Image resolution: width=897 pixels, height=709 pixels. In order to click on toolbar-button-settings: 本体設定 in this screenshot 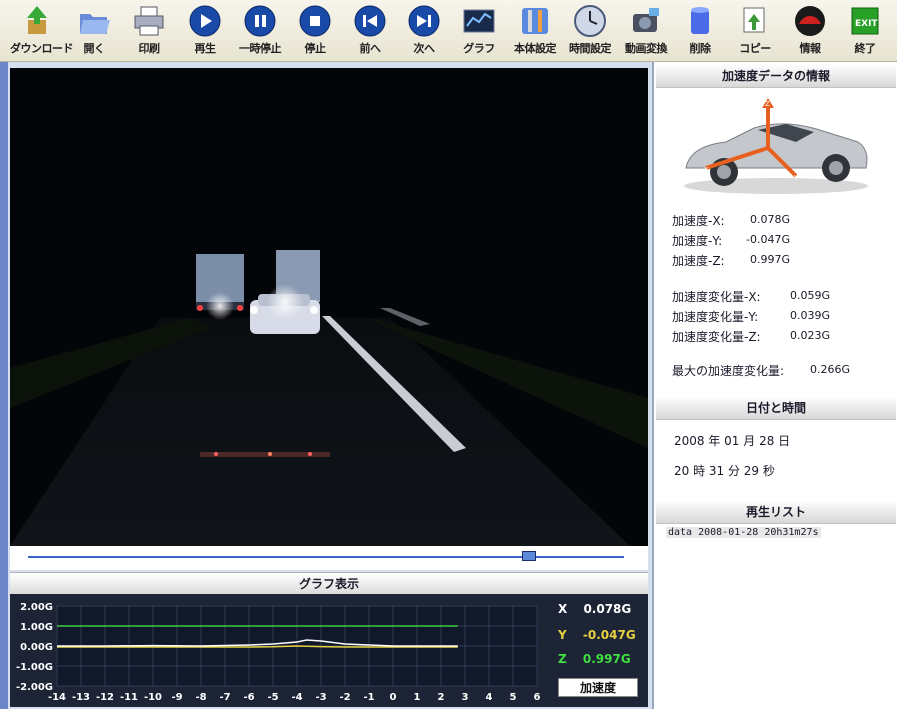, I will do `click(535, 32)`.